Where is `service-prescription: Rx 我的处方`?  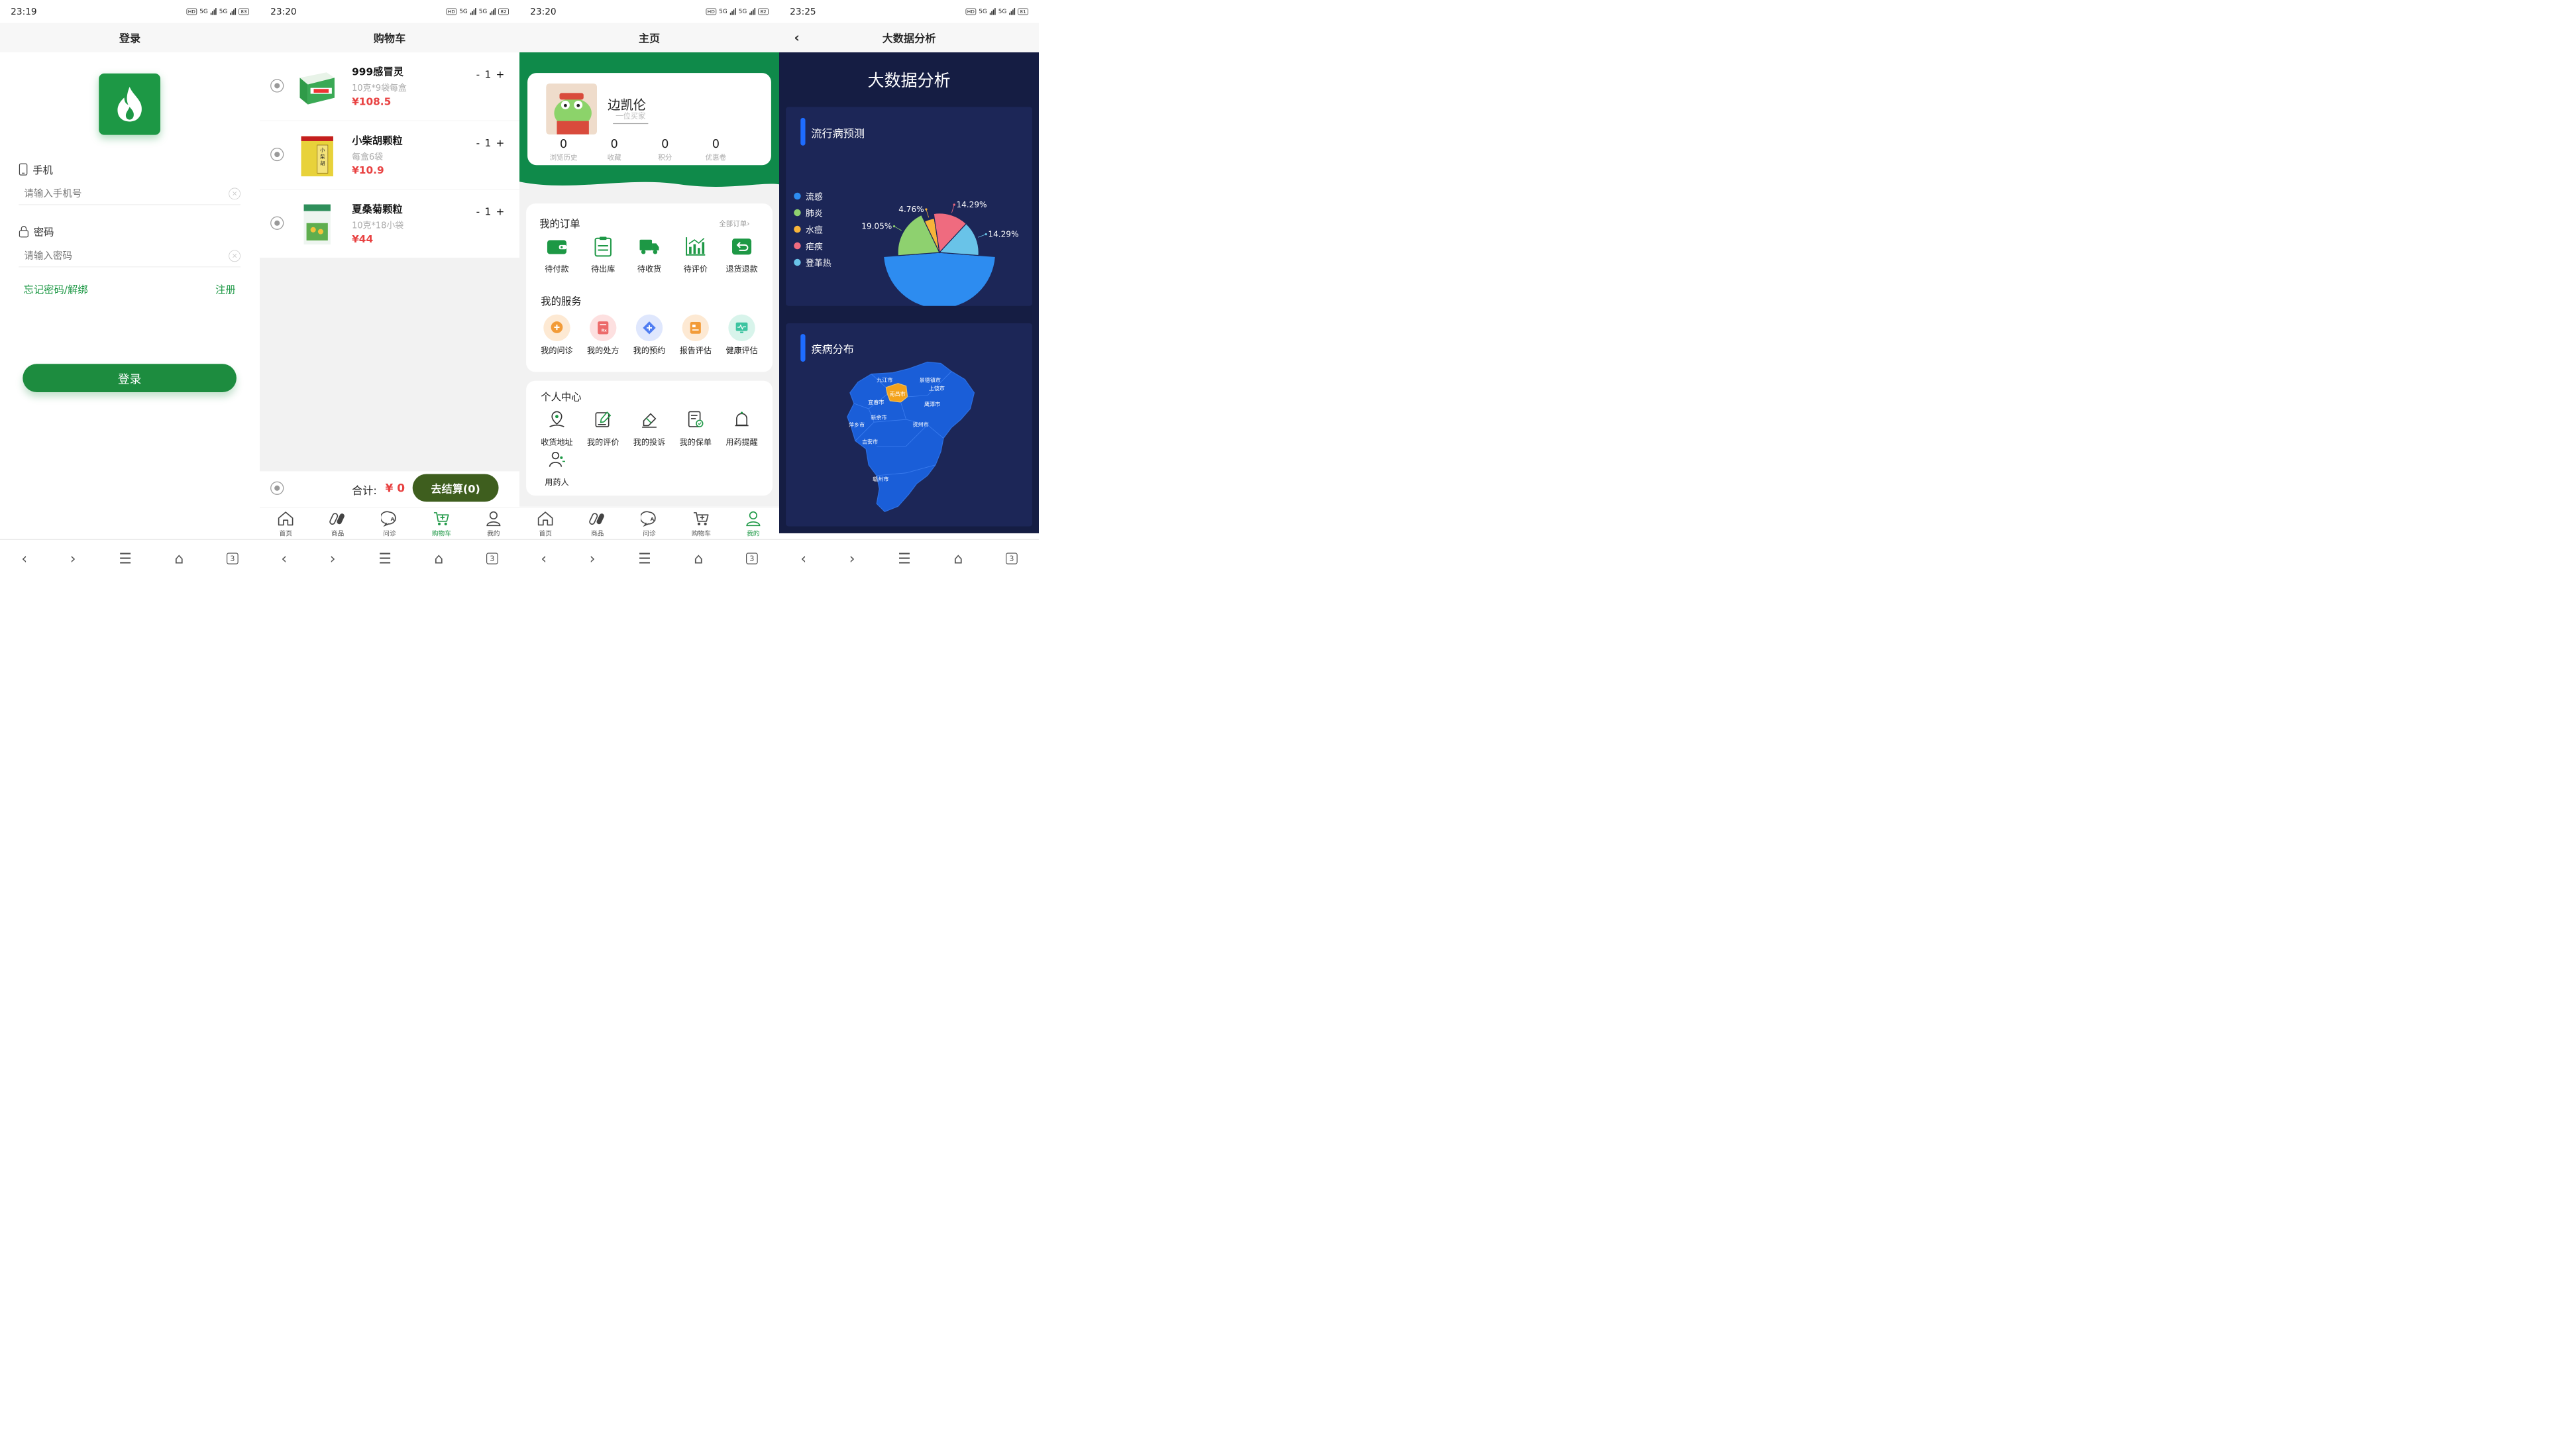
service-prescription: Rx 我的处方 is located at coordinates (603, 335).